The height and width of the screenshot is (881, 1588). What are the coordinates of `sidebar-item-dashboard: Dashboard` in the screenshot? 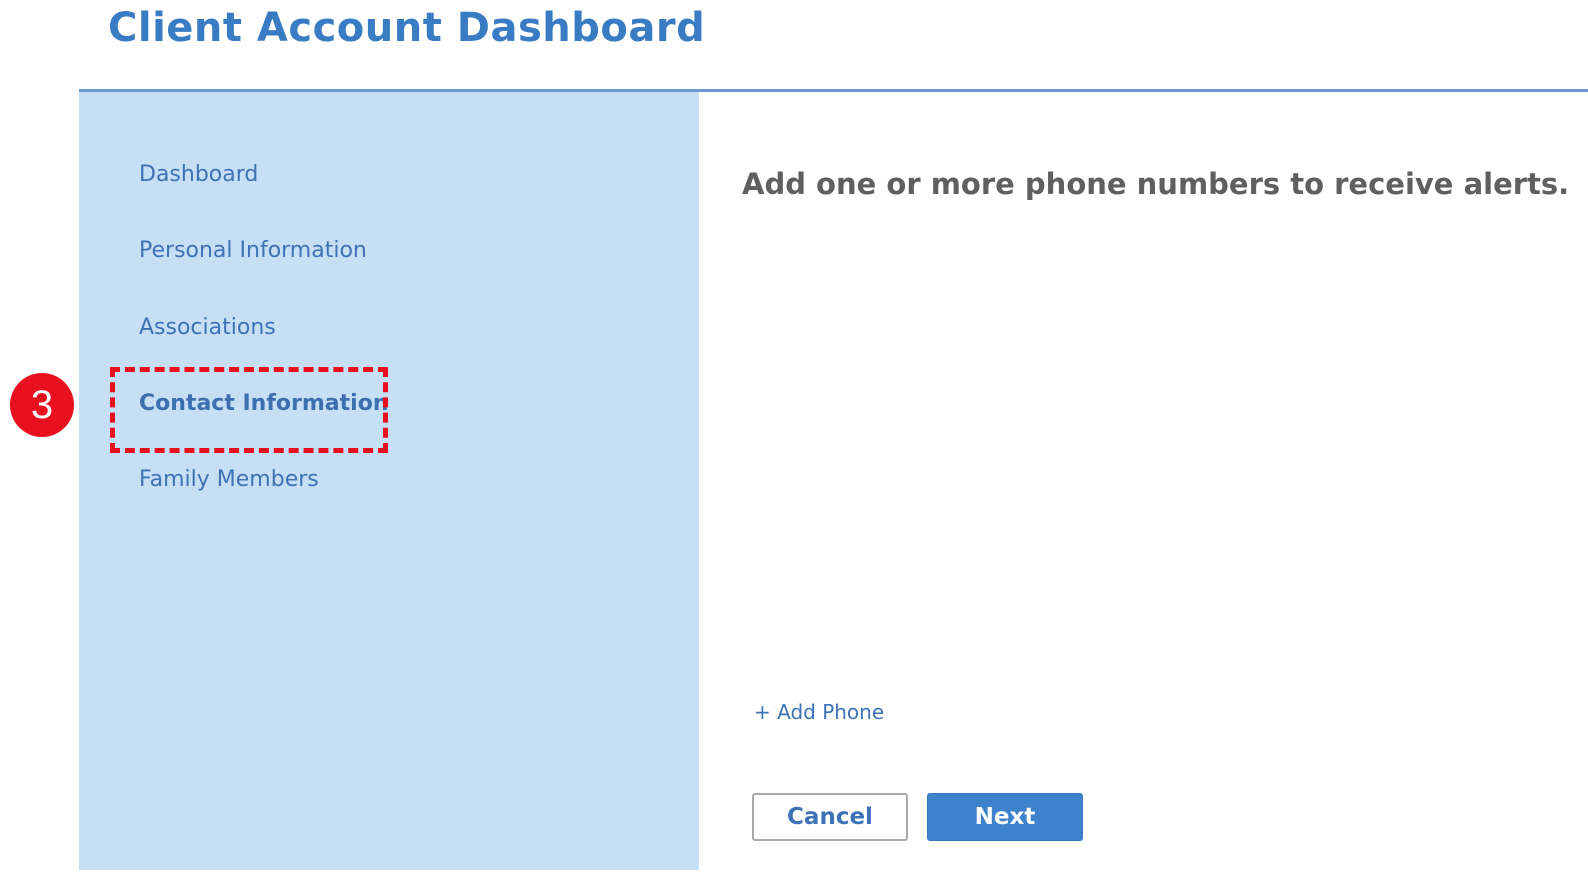 It's located at (198, 175).